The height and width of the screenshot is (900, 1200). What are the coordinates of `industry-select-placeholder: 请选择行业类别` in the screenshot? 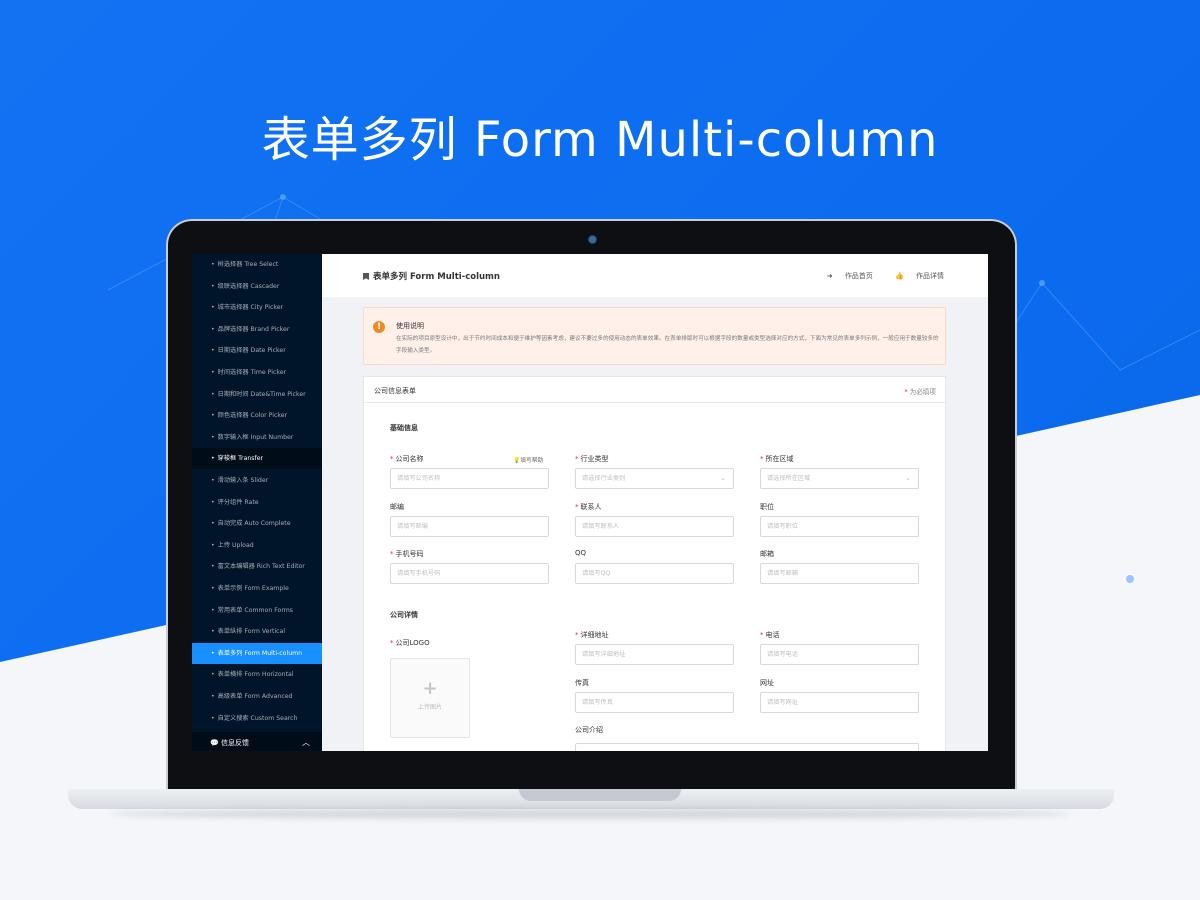 It's located at (604, 478).